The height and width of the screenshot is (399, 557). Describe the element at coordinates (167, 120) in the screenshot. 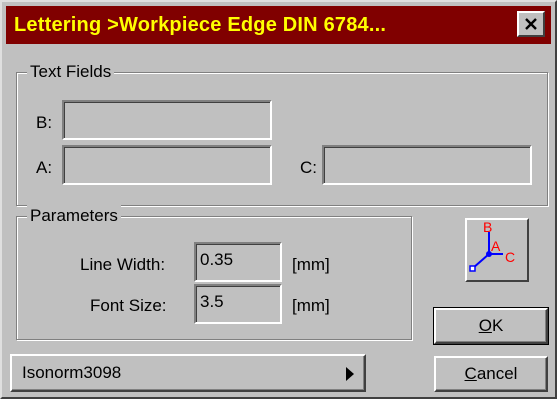

I see `field-b-input` at that location.